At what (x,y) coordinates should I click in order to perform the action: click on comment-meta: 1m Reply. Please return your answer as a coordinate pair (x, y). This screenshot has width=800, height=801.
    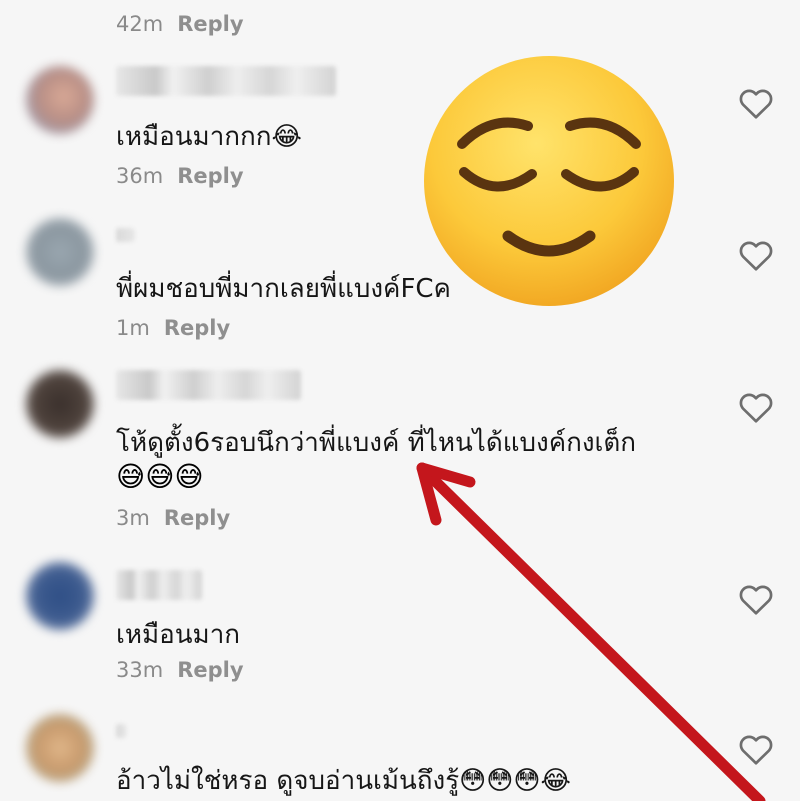
    Looking at the image, I should click on (173, 328).